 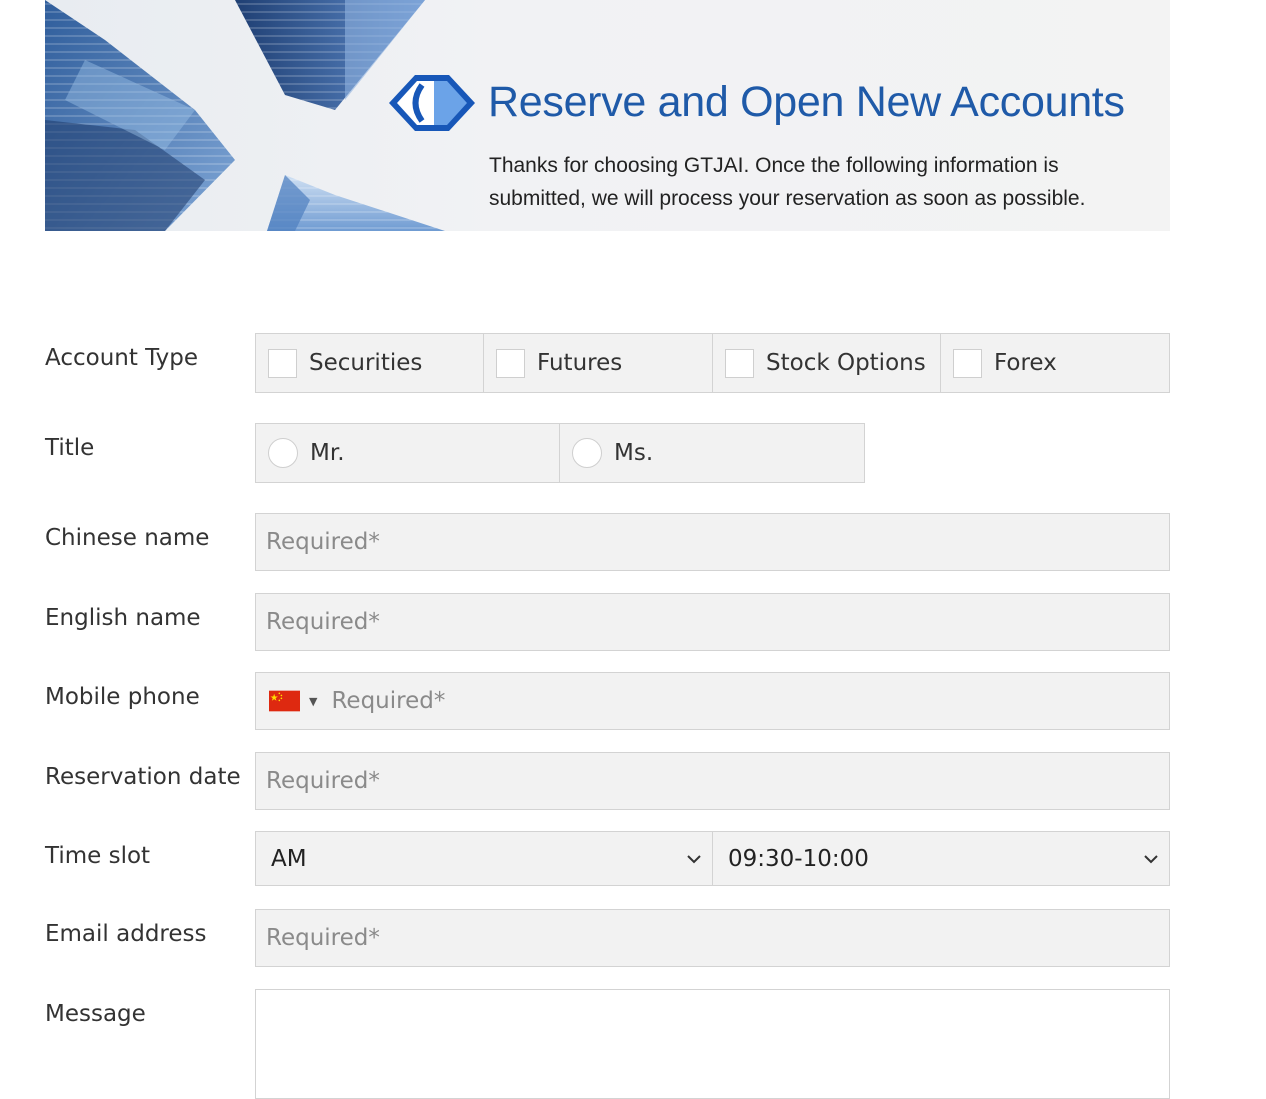 I want to click on chinese-name-placeholder: Required*, so click(x=323, y=542).